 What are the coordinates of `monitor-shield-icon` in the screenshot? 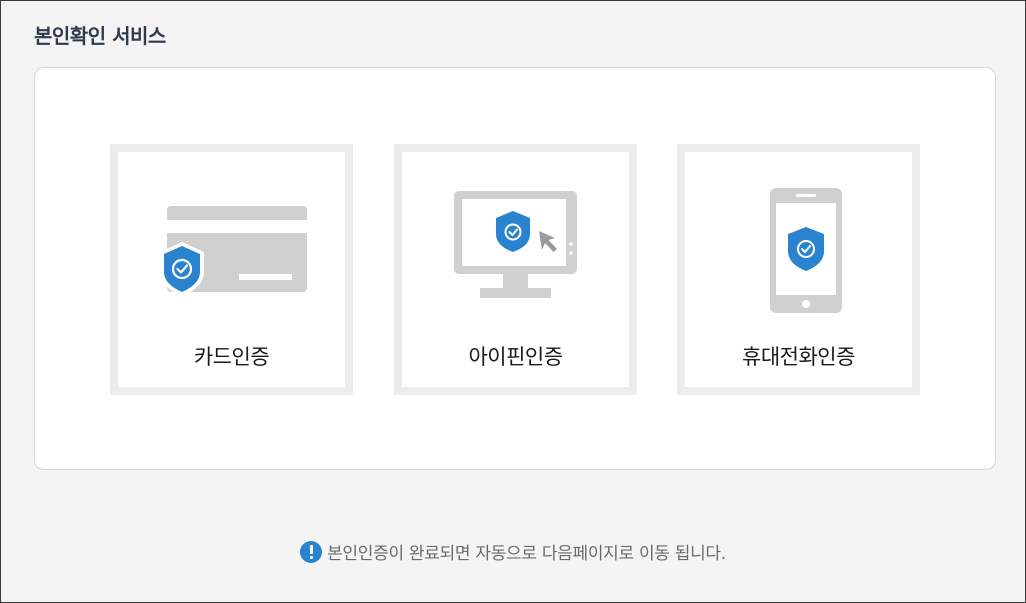 It's located at (515, 237).